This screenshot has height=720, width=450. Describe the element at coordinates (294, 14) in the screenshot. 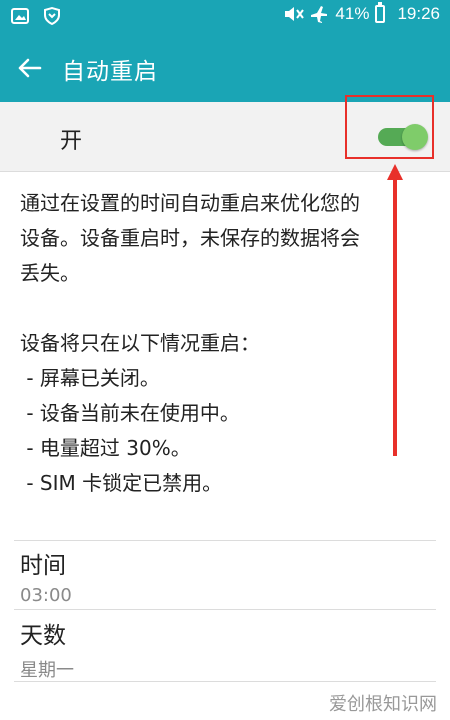

I see `mute-icon` at that location.